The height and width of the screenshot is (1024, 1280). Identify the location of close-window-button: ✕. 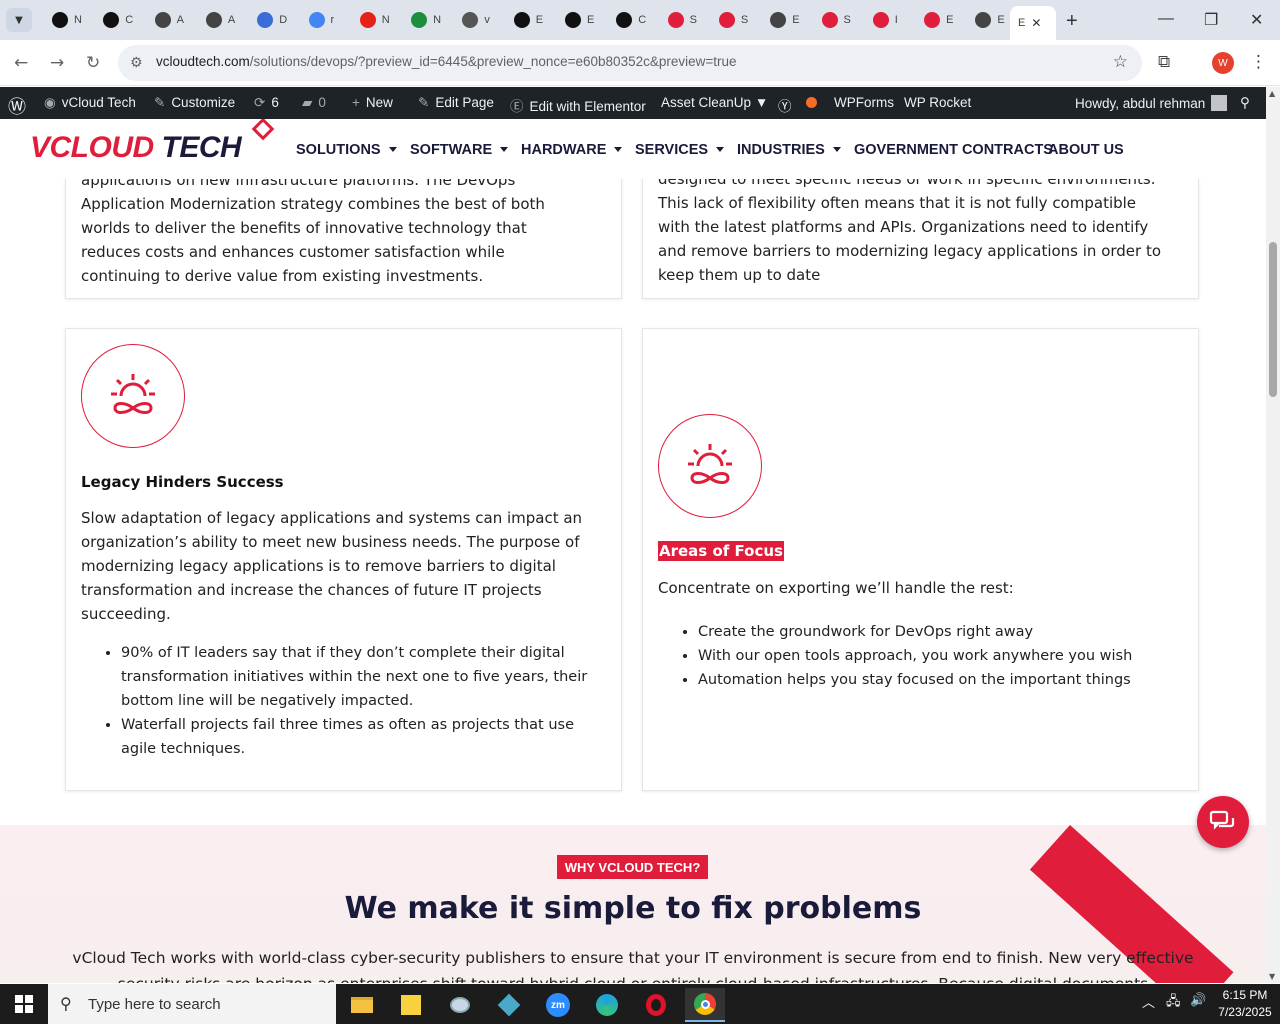
(1256, 20).